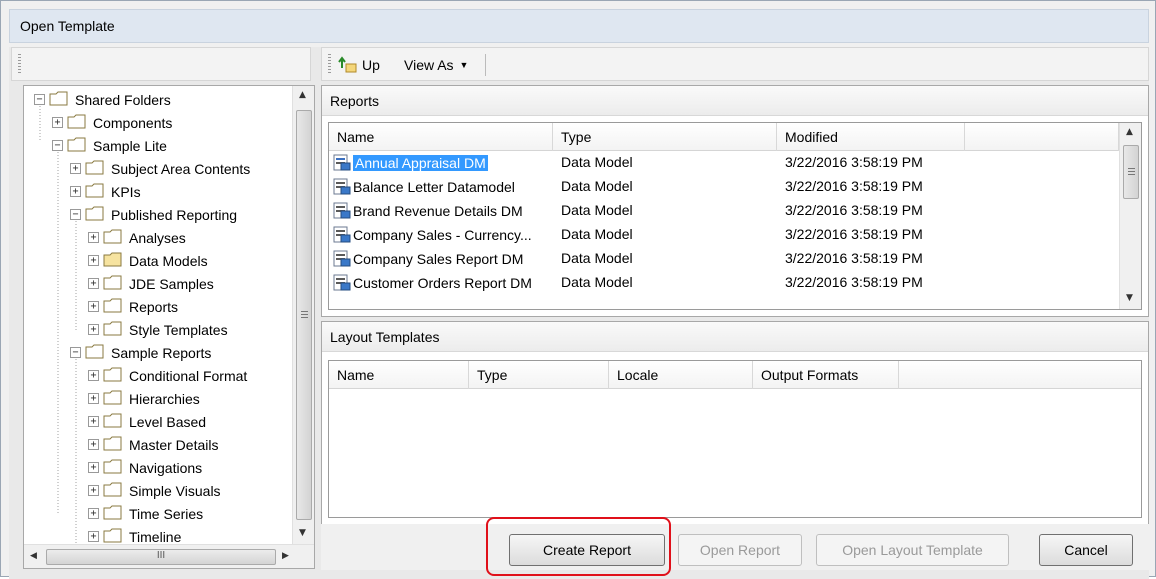 This screenshot has width=1156, height=579. Describe the element at coordinates (578, 546) in the screenshot. I see `highlight-annotation` at that location.